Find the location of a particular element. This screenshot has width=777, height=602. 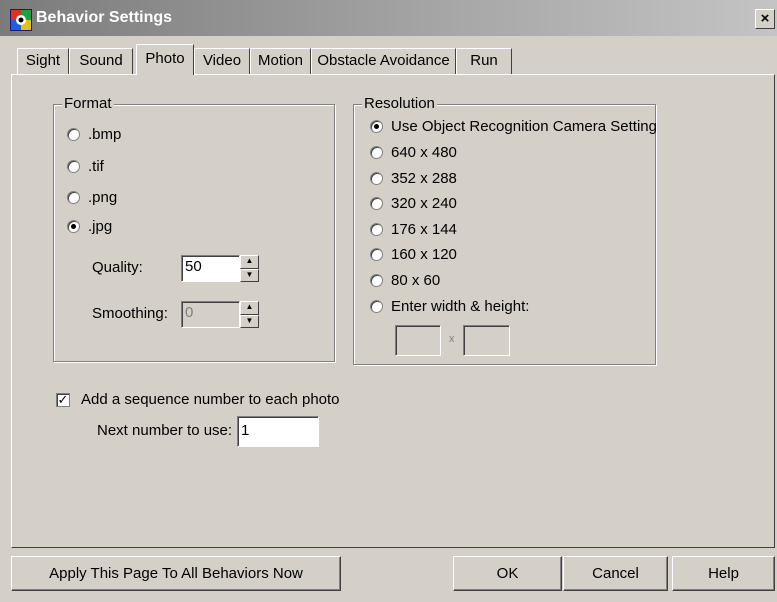

format-jpg-radio: .jpg is located at coordinates (89, 226).